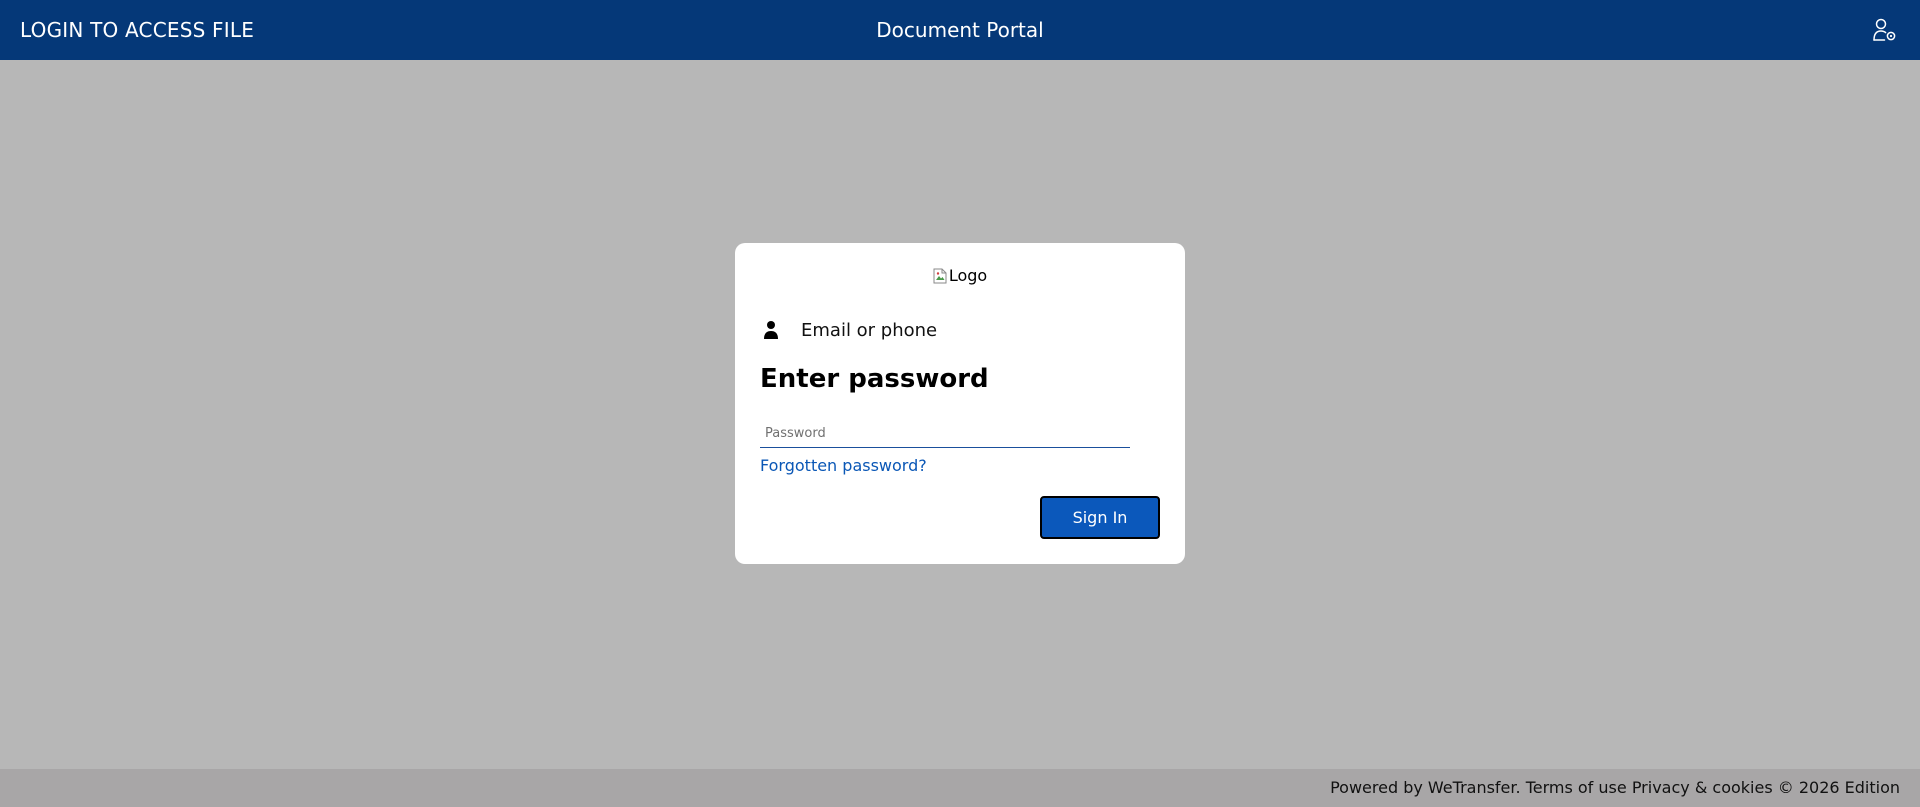 The height and width of the screenshot is (807, 1920). I want to click on powered-by-text: Powered by WeTransfer., so click(1425, 787).